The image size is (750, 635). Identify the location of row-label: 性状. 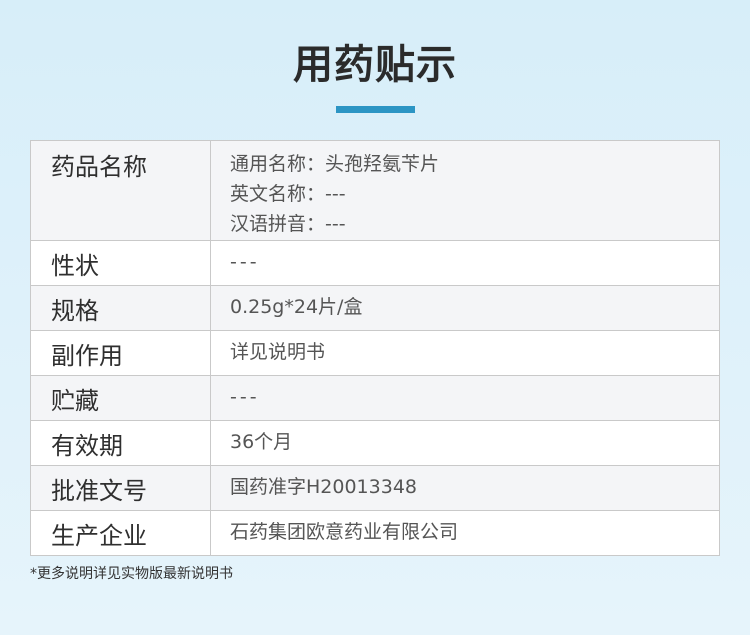
(120, 263).